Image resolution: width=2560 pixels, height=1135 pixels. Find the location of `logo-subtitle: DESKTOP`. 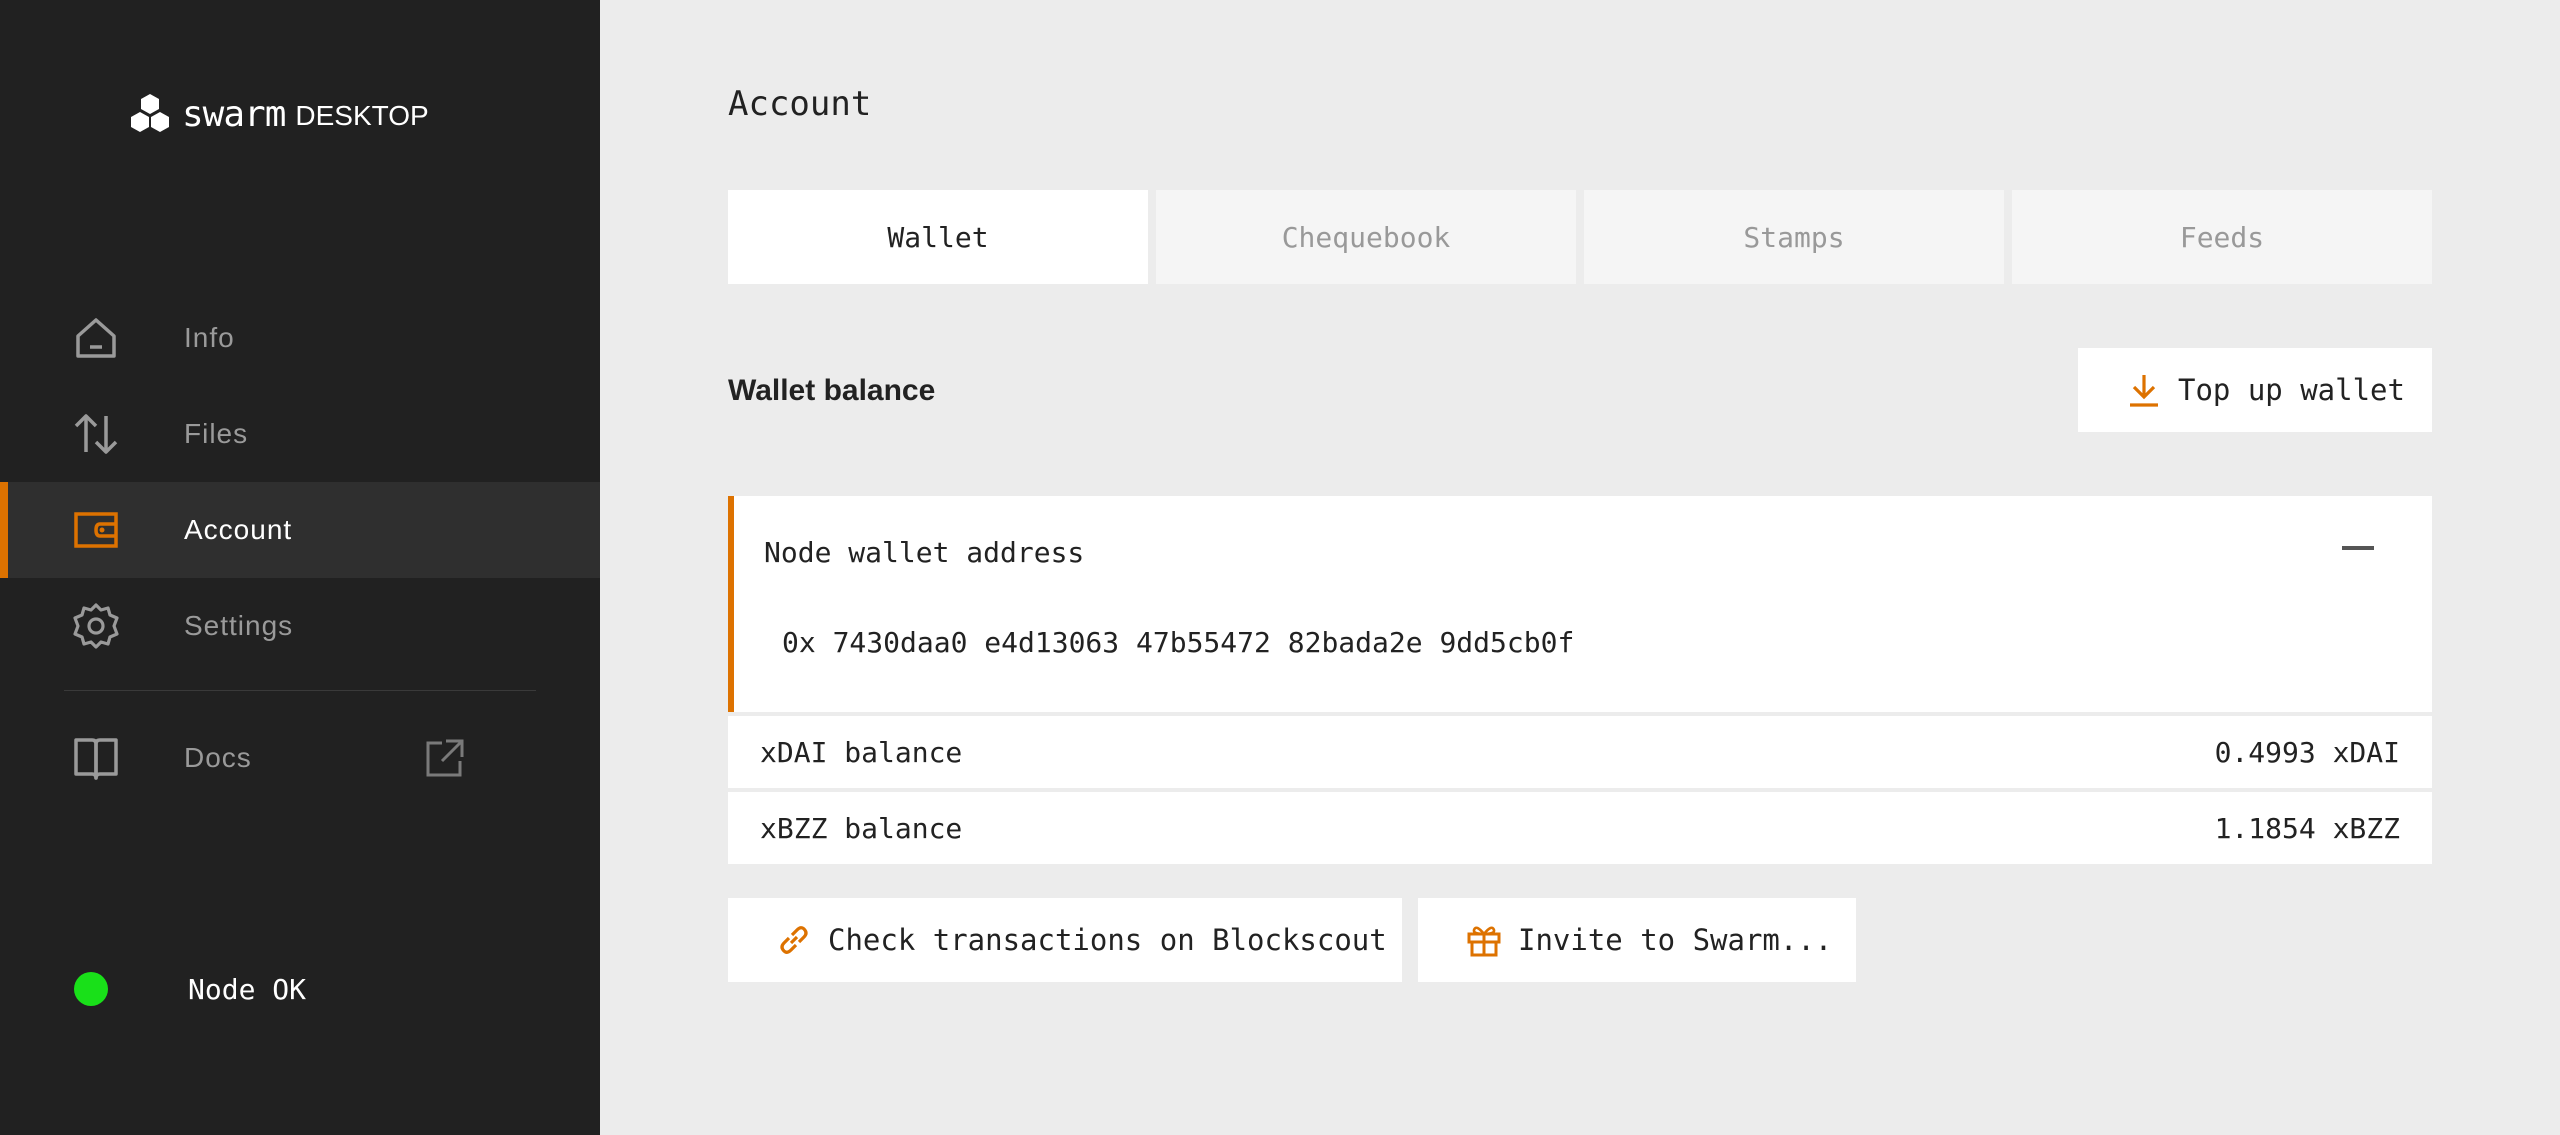

logo-subtitle: DESKTOP is located at coordinates (362, 115).